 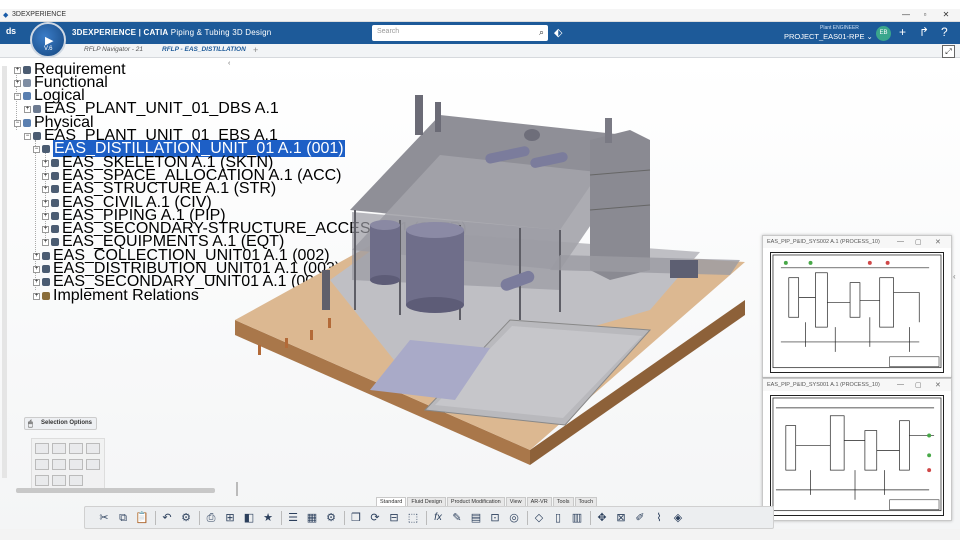 What do you see at coordinates (76, 464) in the screenshot?
I see `select-outside-icon` at bounding box center [76, 464].